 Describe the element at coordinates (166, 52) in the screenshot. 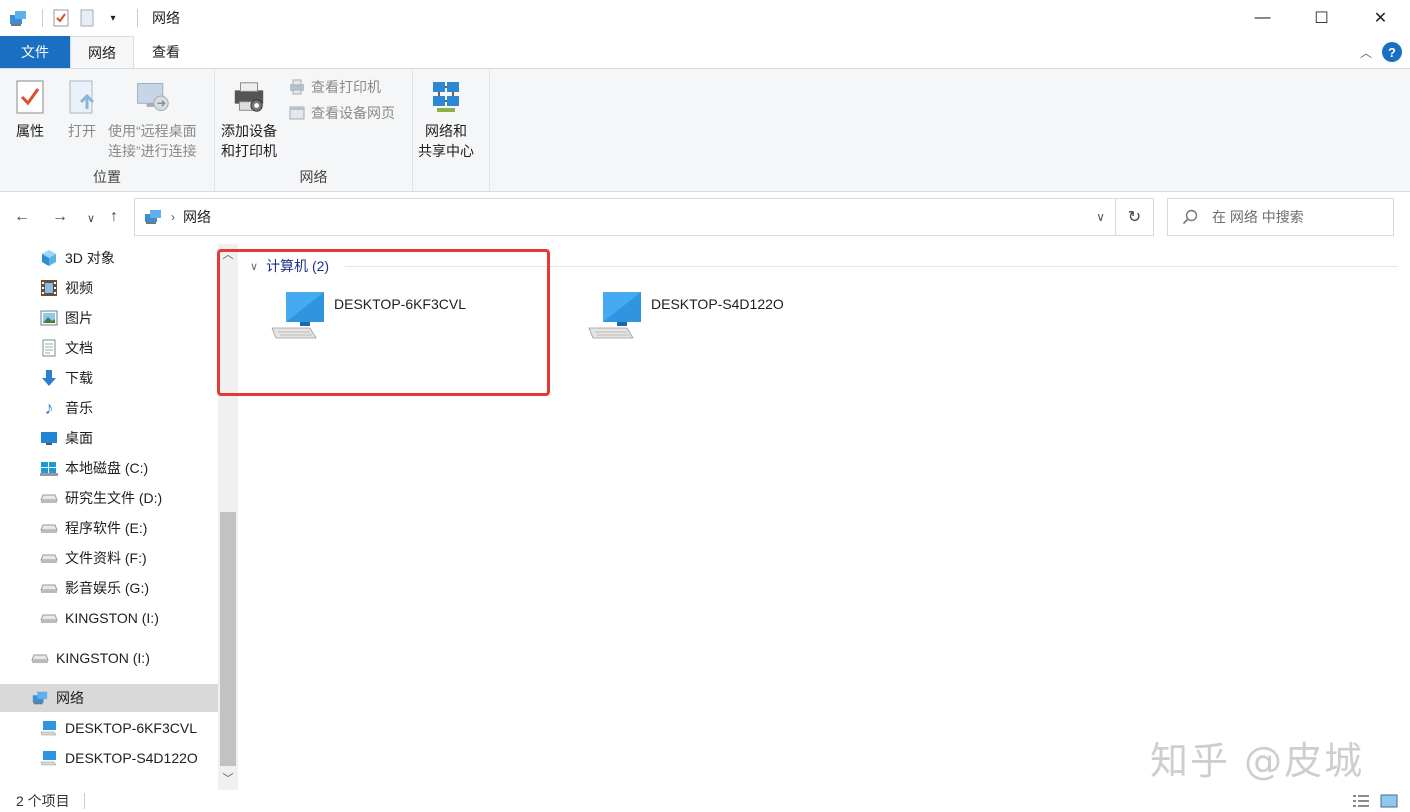

I see `tab-view: 查看` at that location.